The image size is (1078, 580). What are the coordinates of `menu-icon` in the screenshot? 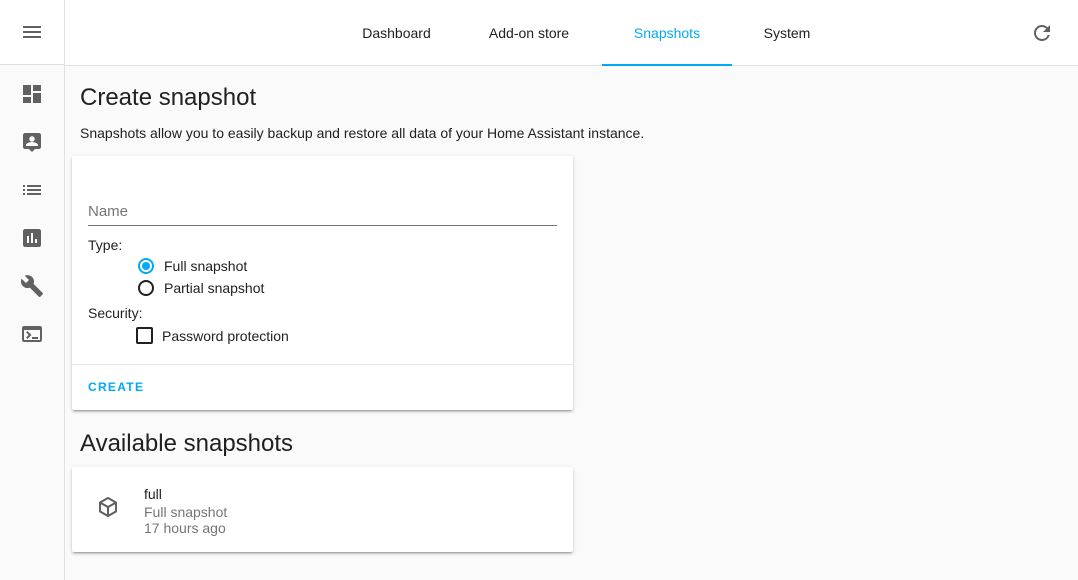 It's located at (32, 32).